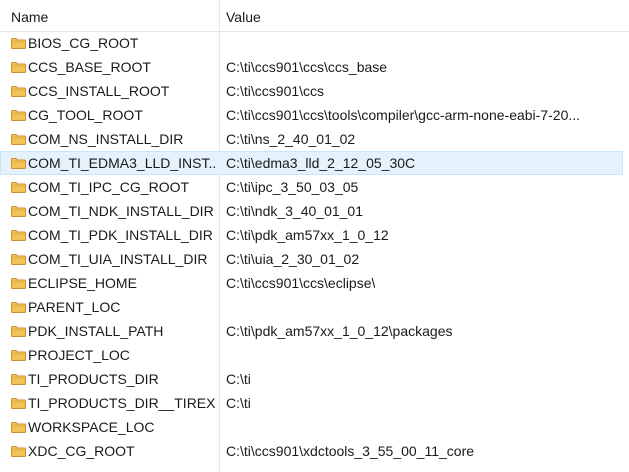 The image size is (629, 472). What do you see at coordinates (311, 307) in the screenshot?
I see `table-row: PARENT_LOC` at bounding box center [311, 307].